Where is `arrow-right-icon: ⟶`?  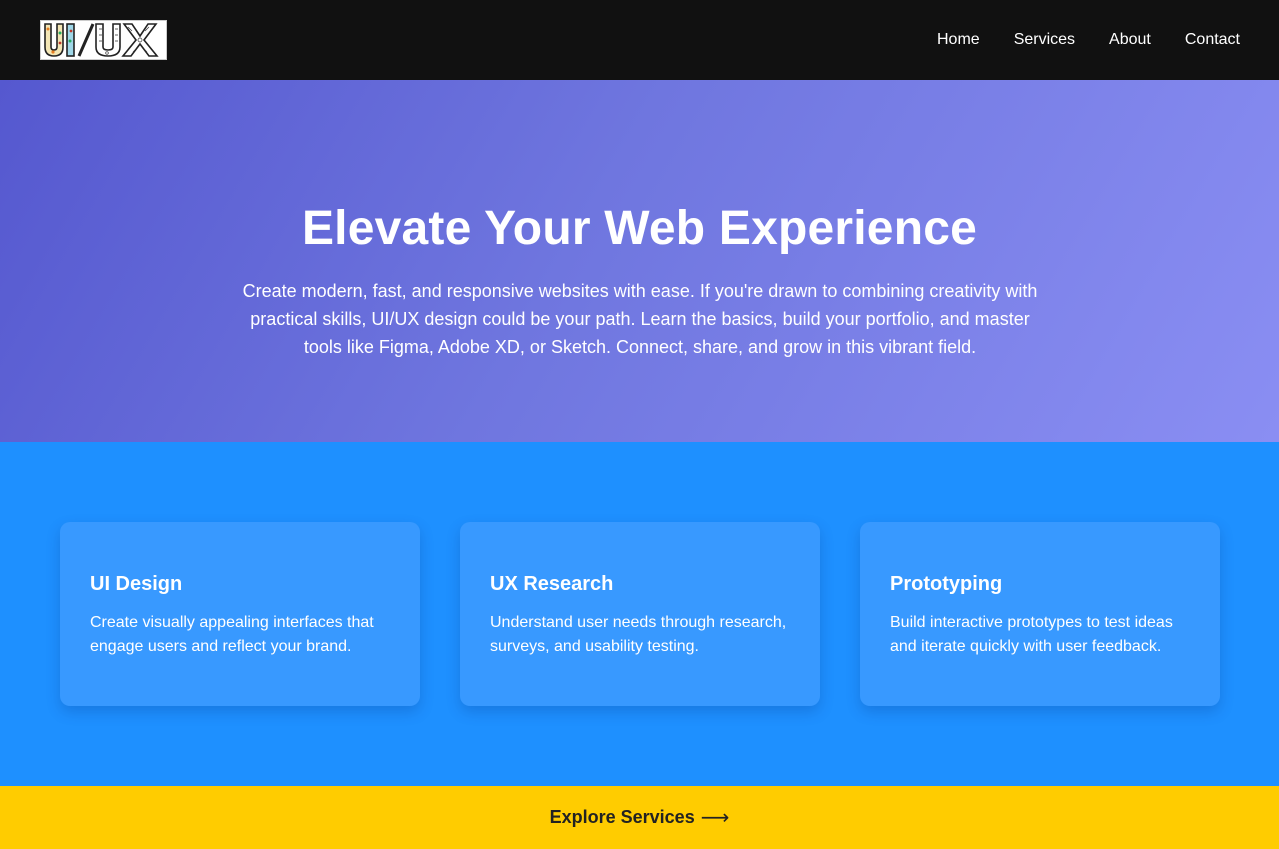
arrow-right-icon: ⟶ is located at coordinates (715, 818).